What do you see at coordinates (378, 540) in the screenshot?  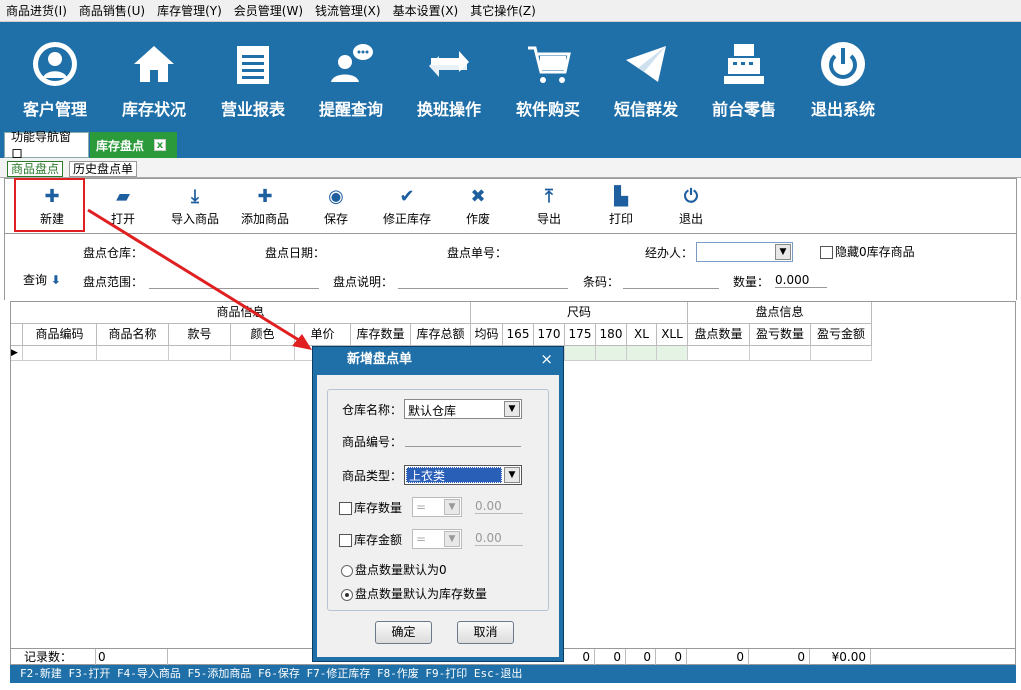 I see `stock-amount-label: 库存金额` at bounding box center [378, 540].